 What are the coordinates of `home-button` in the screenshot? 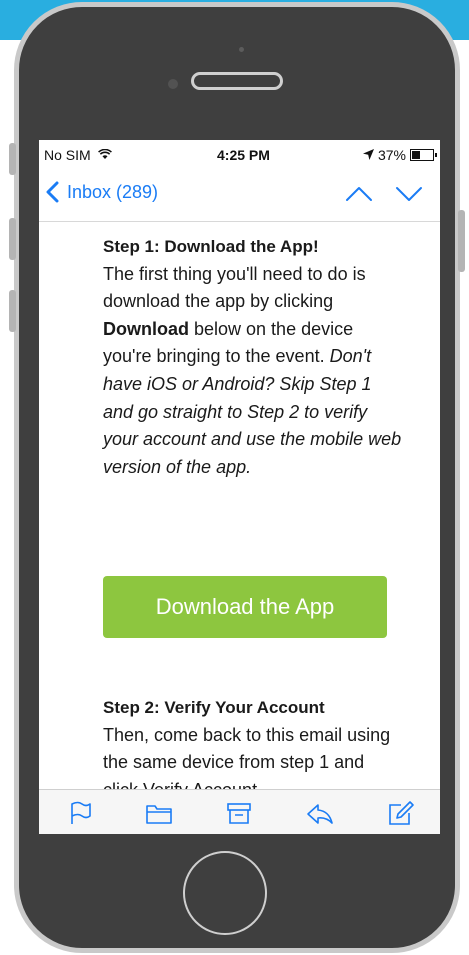 It's located at (225, 893).